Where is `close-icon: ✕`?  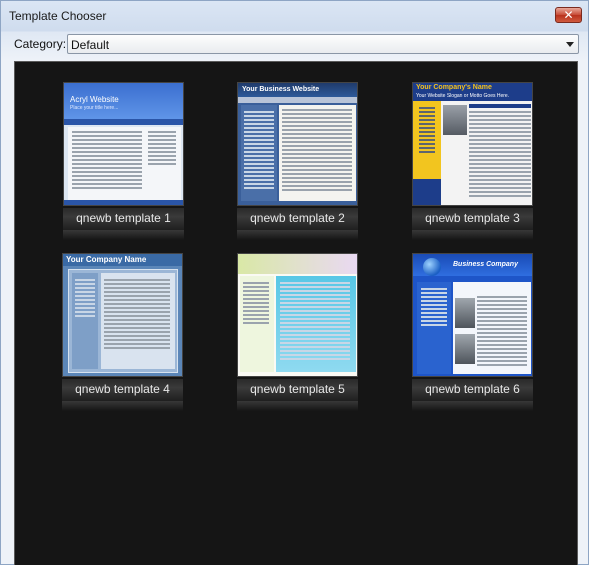 close-icon: ✕ is located at coordinates (568, 15).